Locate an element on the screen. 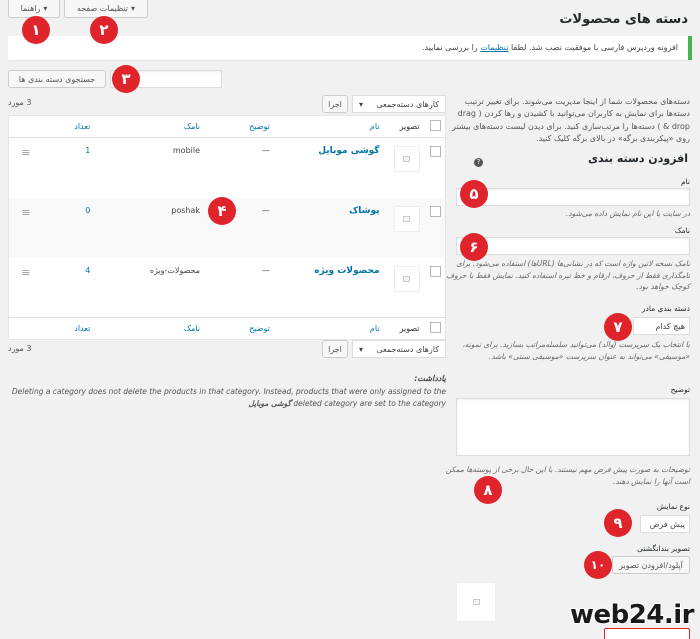  bulk-apply-button-top: اجرا is located at coordinates (335, 104).